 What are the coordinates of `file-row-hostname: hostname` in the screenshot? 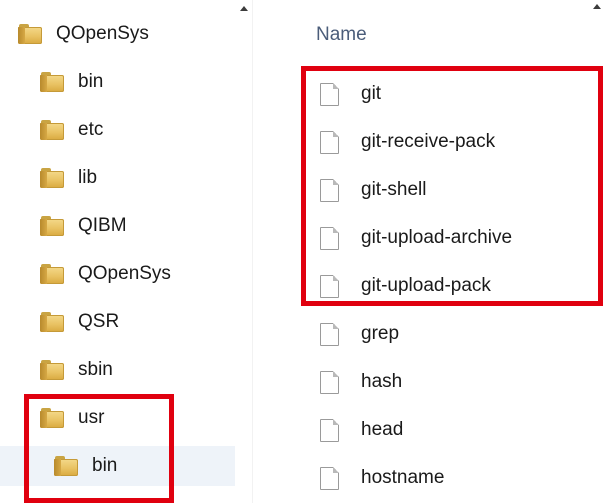 It's located at (382, 478).